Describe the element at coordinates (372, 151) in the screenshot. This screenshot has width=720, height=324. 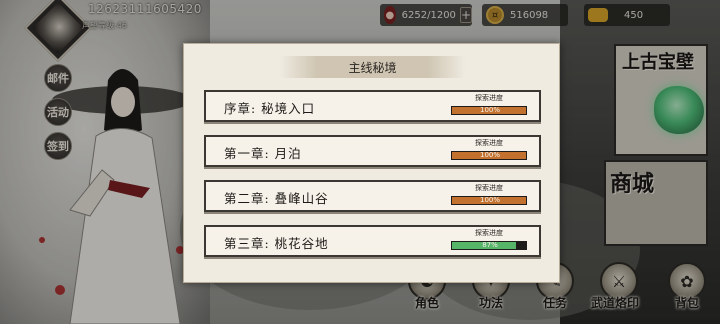
I see `chapter-row: 第一章: 月泊 探索进度 100%` at that location.